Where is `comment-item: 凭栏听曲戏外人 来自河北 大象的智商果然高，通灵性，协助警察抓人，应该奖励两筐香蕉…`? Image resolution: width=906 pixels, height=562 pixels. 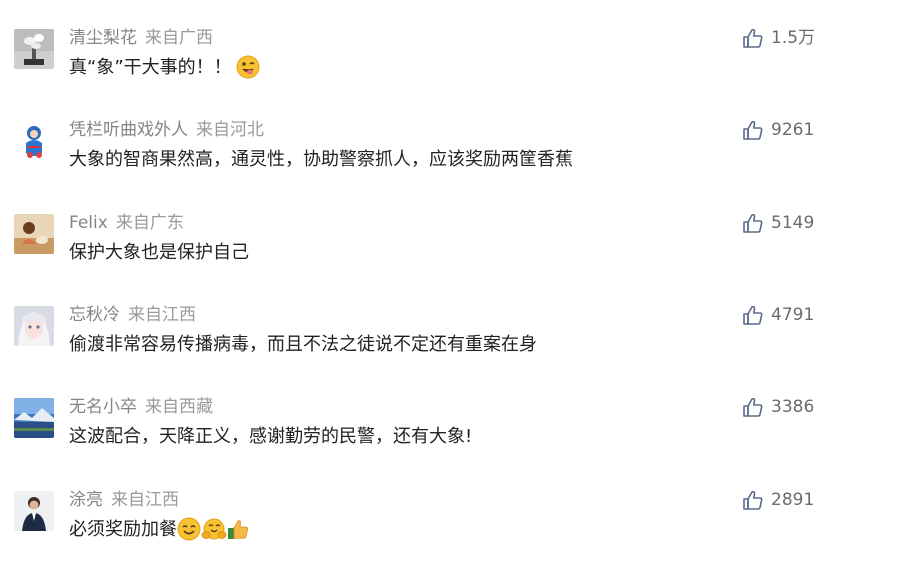
comment-item: 凭栏听曲戏外人 来自河北 大象的智商果然高，通灵性，协助警察抓人，应该奖励两筐香蕉… is located at coordinates (453, 132).